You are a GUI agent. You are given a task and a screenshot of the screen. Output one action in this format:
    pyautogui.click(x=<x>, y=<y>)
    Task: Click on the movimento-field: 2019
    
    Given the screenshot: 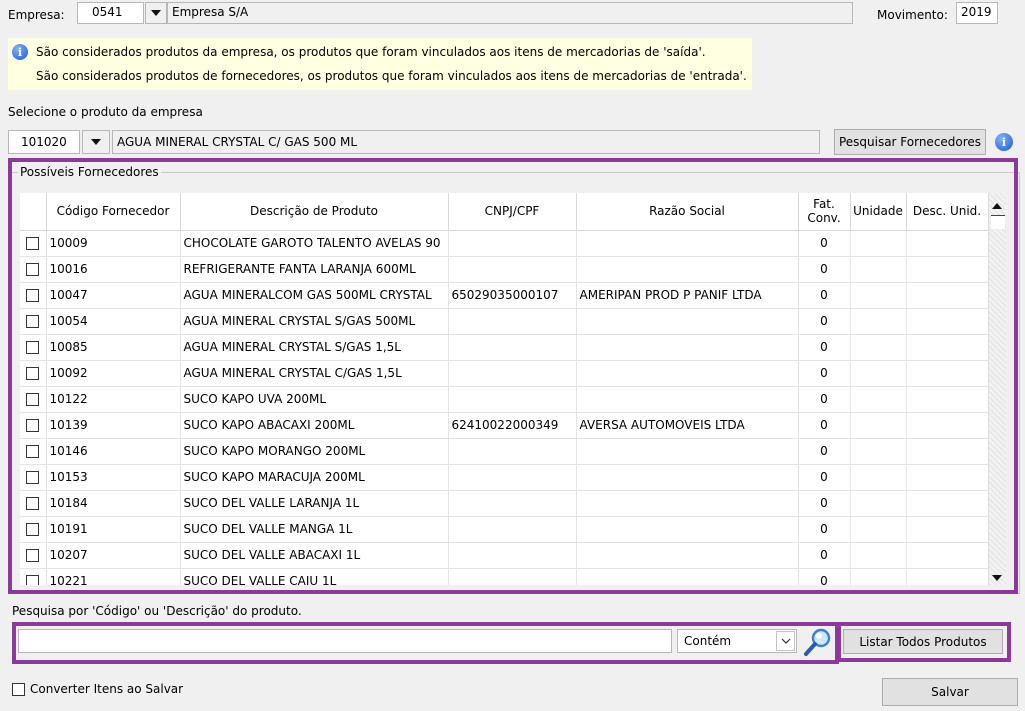 What is the action you would take?
    pyautogui.click(x=977, y=13)
    